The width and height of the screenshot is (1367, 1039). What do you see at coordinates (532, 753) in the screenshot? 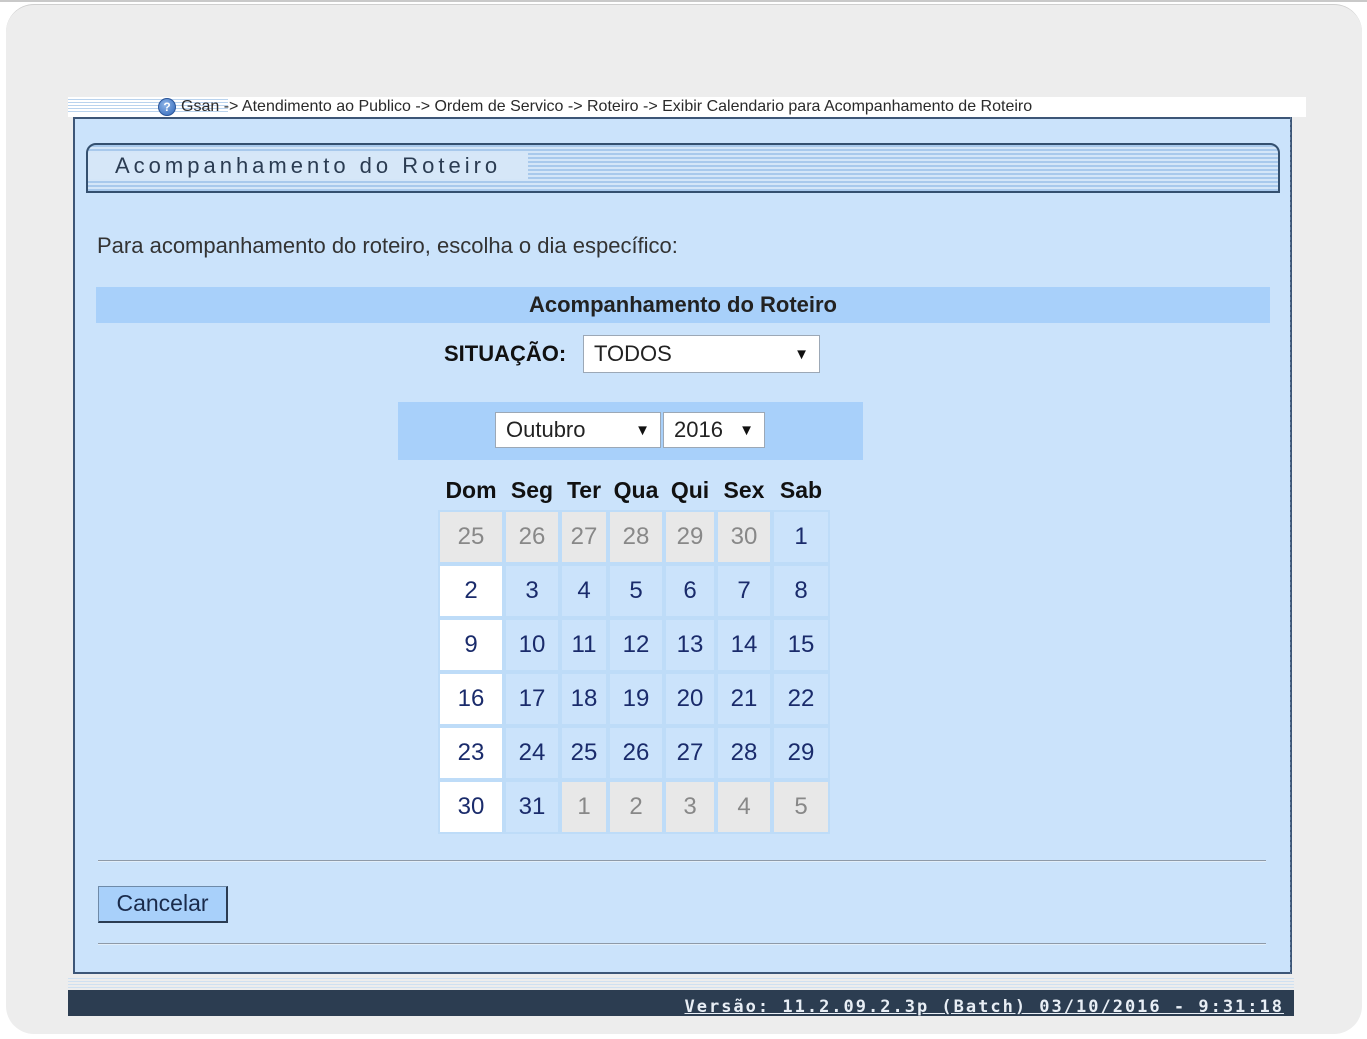
I see `calendar-day: 24` at bounding box center [532, 753].